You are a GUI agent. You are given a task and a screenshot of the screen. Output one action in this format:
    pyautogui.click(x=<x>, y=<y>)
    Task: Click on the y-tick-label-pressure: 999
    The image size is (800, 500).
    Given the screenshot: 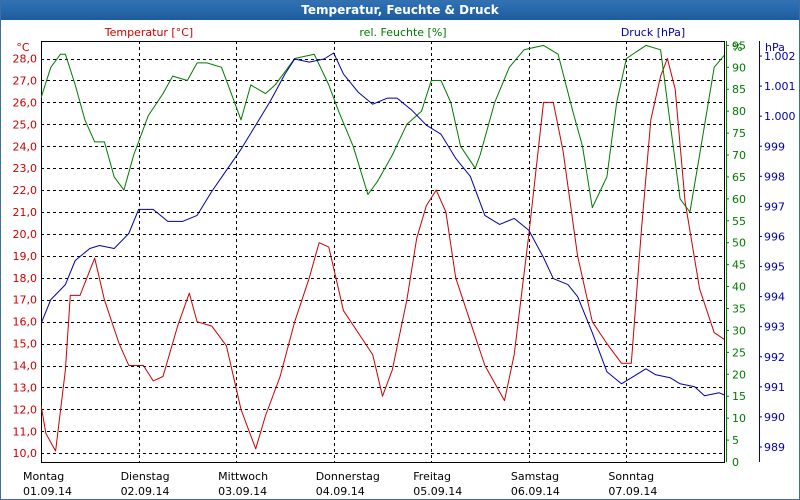 What is the action you would take?
    pyautogui.click(x=774, y=146)
    